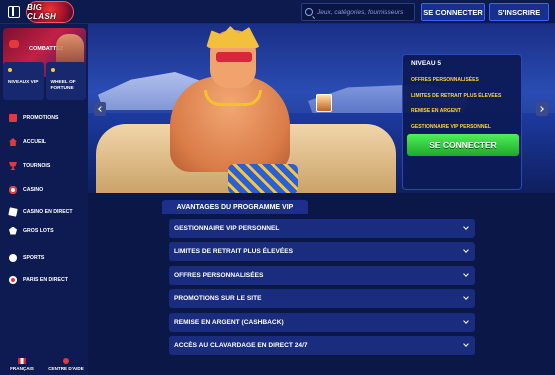 The image size is (555, 375). I want to click on accordion-item: PROMOTIONS SUR LE SITE, so click(322, 299).